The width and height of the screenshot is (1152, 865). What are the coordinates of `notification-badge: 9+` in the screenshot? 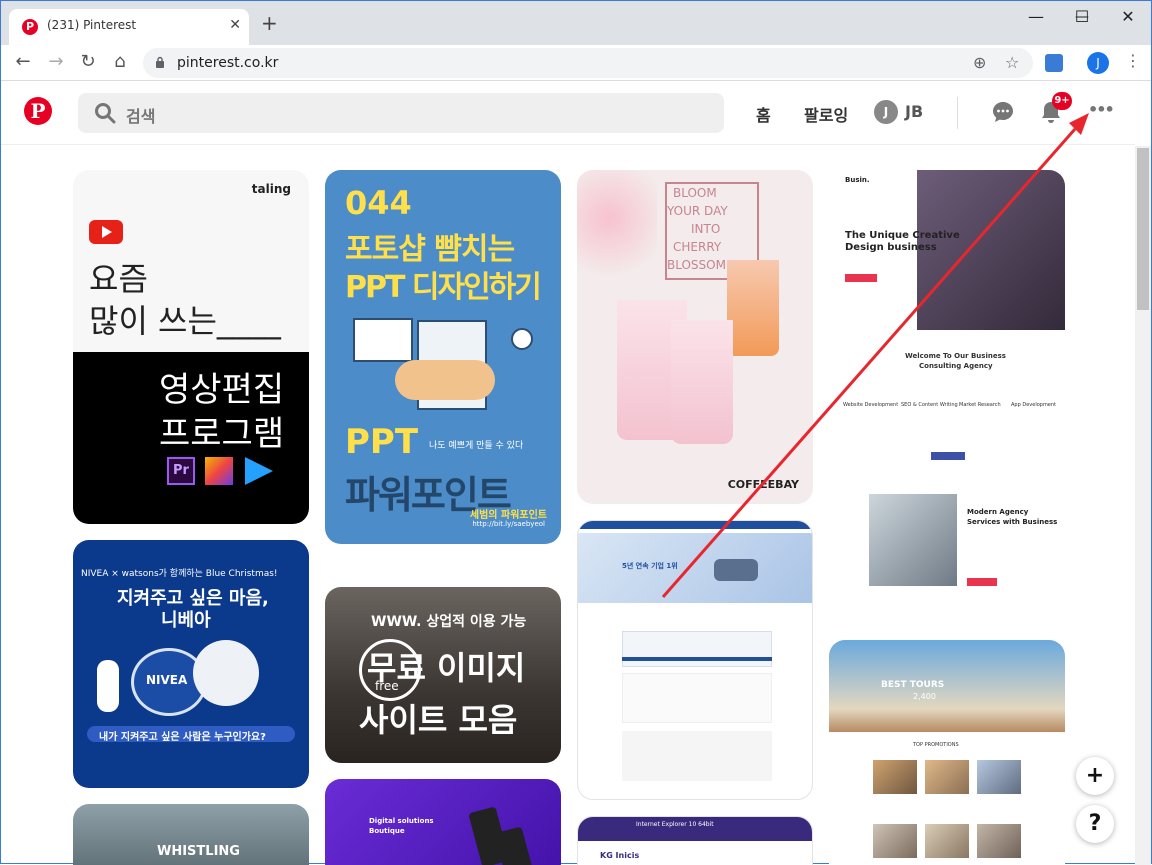 It's located at (1062, 101).